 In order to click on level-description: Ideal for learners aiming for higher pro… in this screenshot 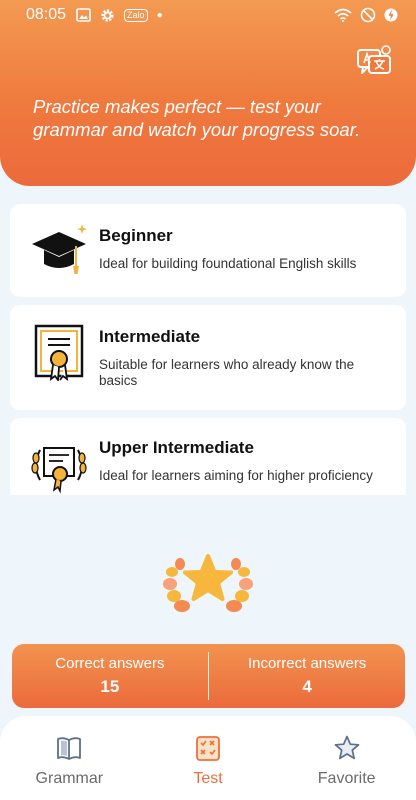, I will do `click(236, 475)`.